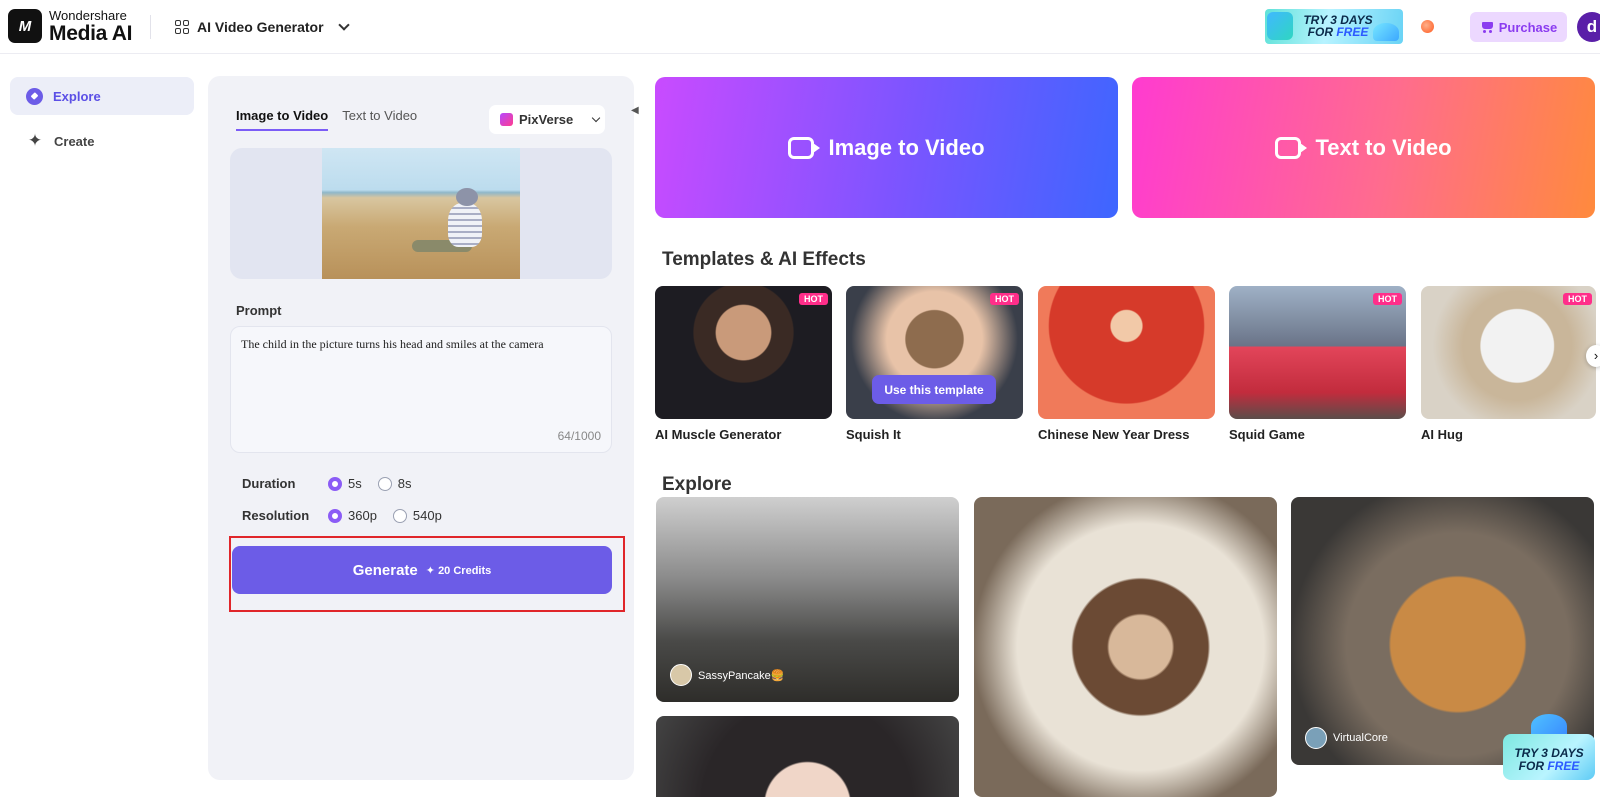 Image resolution: width=1600 pixels, height=797 pixels. I want to click on pixverse-icon, so click(506, 119).